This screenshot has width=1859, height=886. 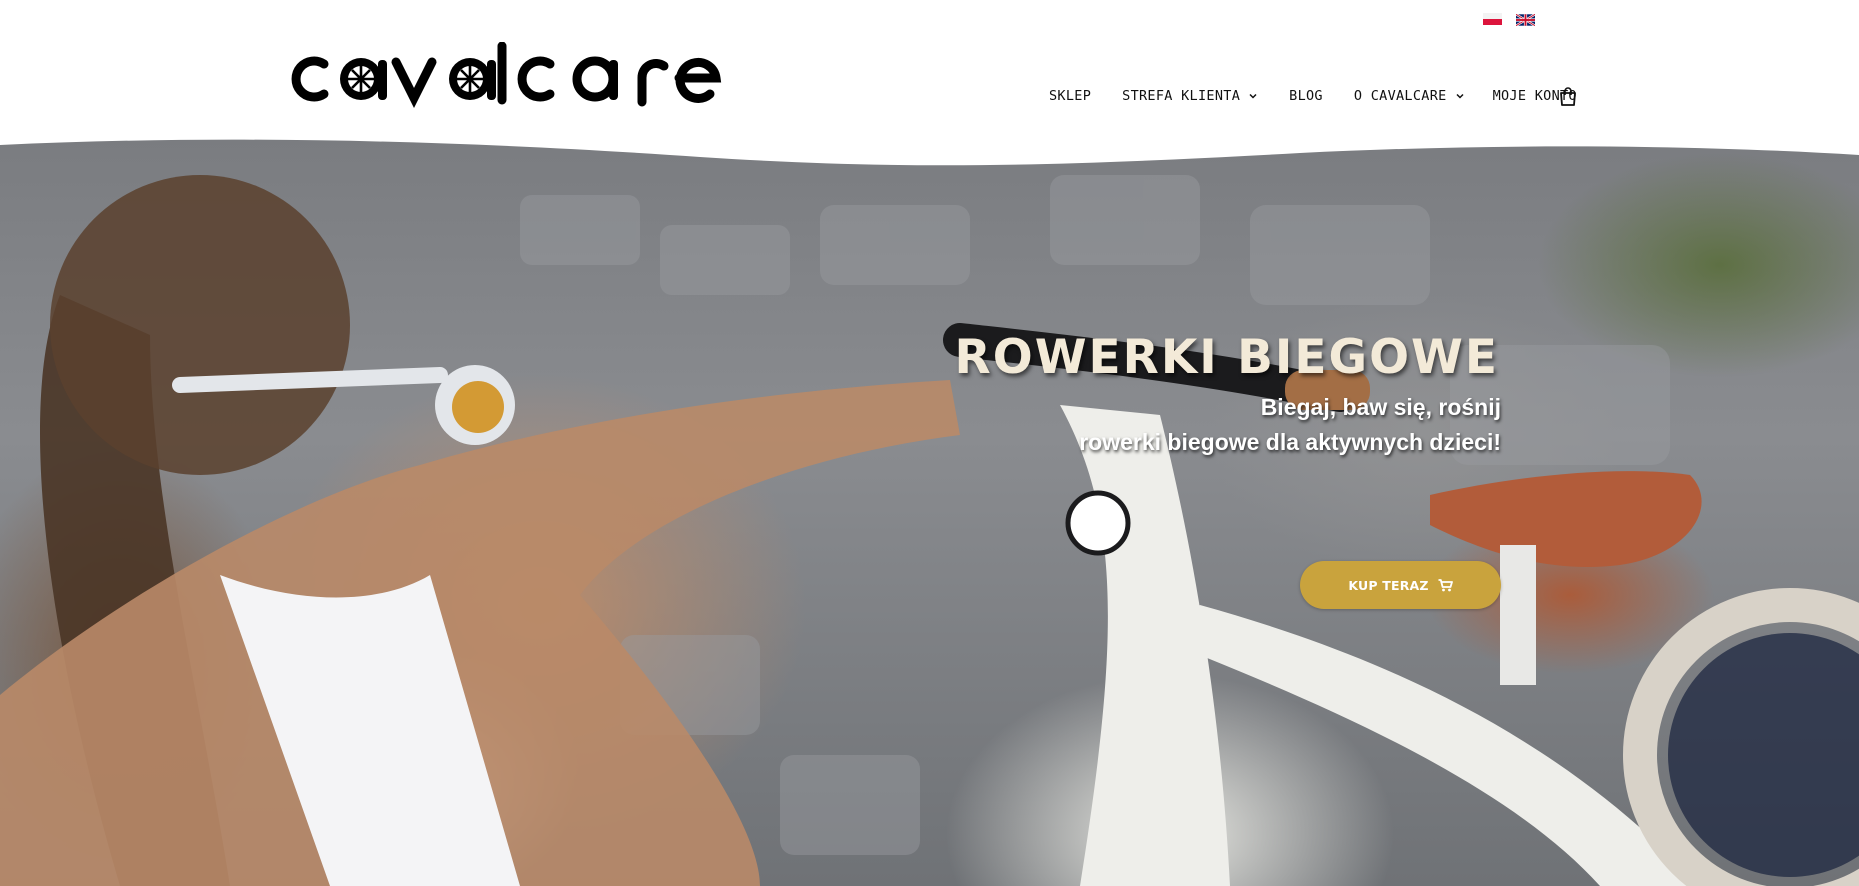 I want to click on cart-button, so click(x=1568, y=97).